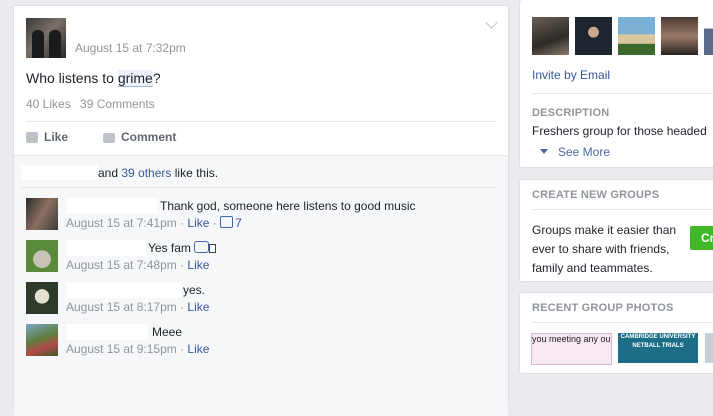 This screenshot has width=713, height=416. Describe the element at coordinates (46, 38) in the screenshot. I see `group-post-avatar` at that location.